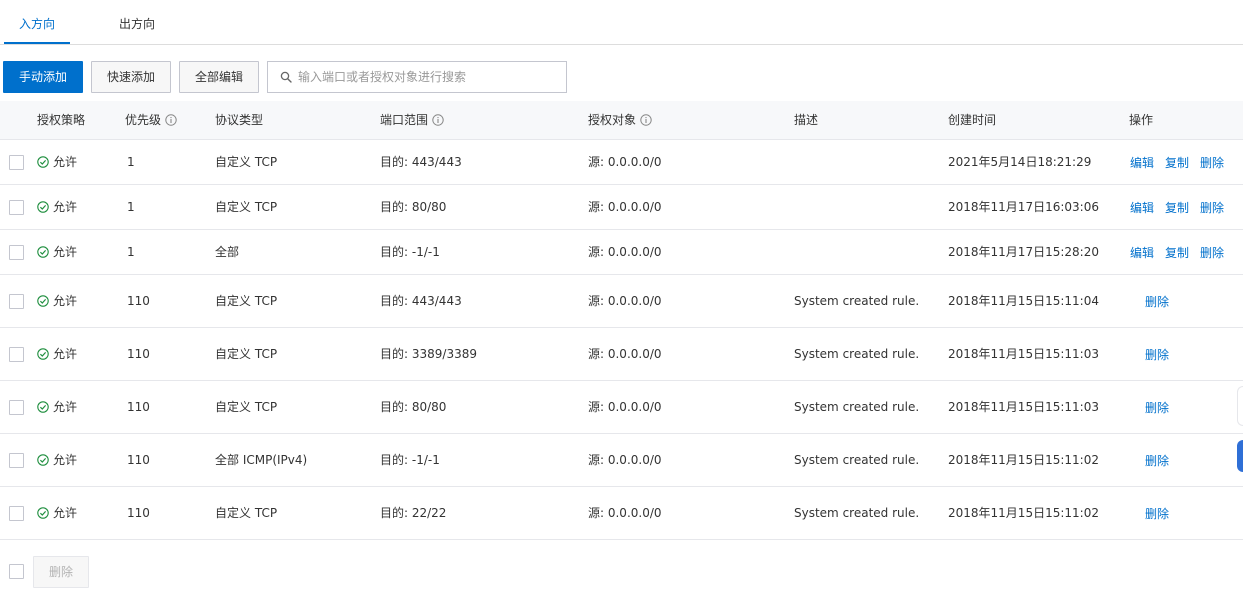 The image size is (1243, 589). I want to click on created-time-cell: 2021年5月14日18:21:29, so click(1020, 162).